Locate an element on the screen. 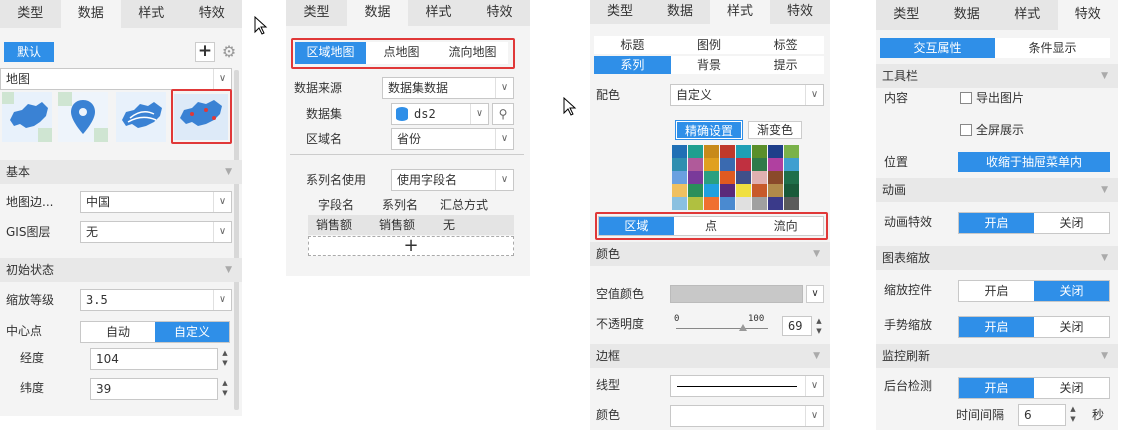  style-tab-title: 标题 is located at coordinates (632, 45).